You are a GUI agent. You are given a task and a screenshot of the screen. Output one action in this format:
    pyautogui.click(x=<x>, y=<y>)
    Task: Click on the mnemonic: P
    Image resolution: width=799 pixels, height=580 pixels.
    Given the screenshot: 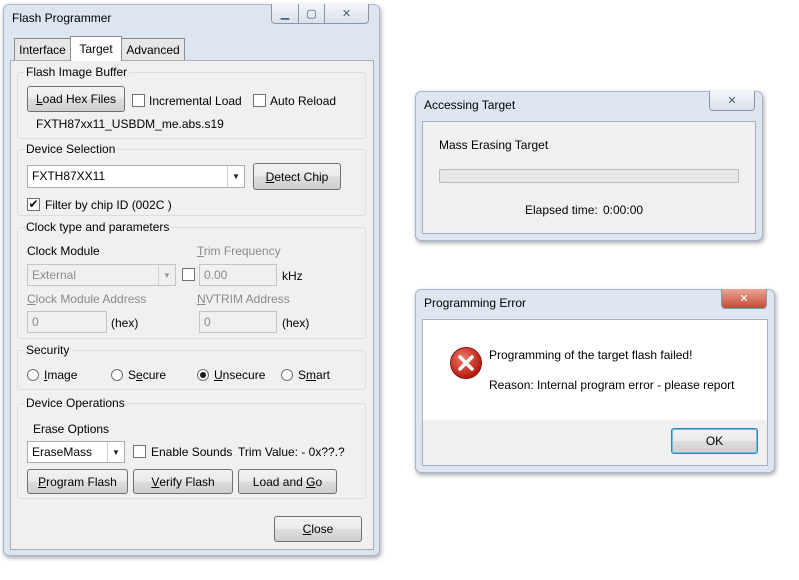 What is the action you would take?
    pyautogui.click(x=42, y=481)
    